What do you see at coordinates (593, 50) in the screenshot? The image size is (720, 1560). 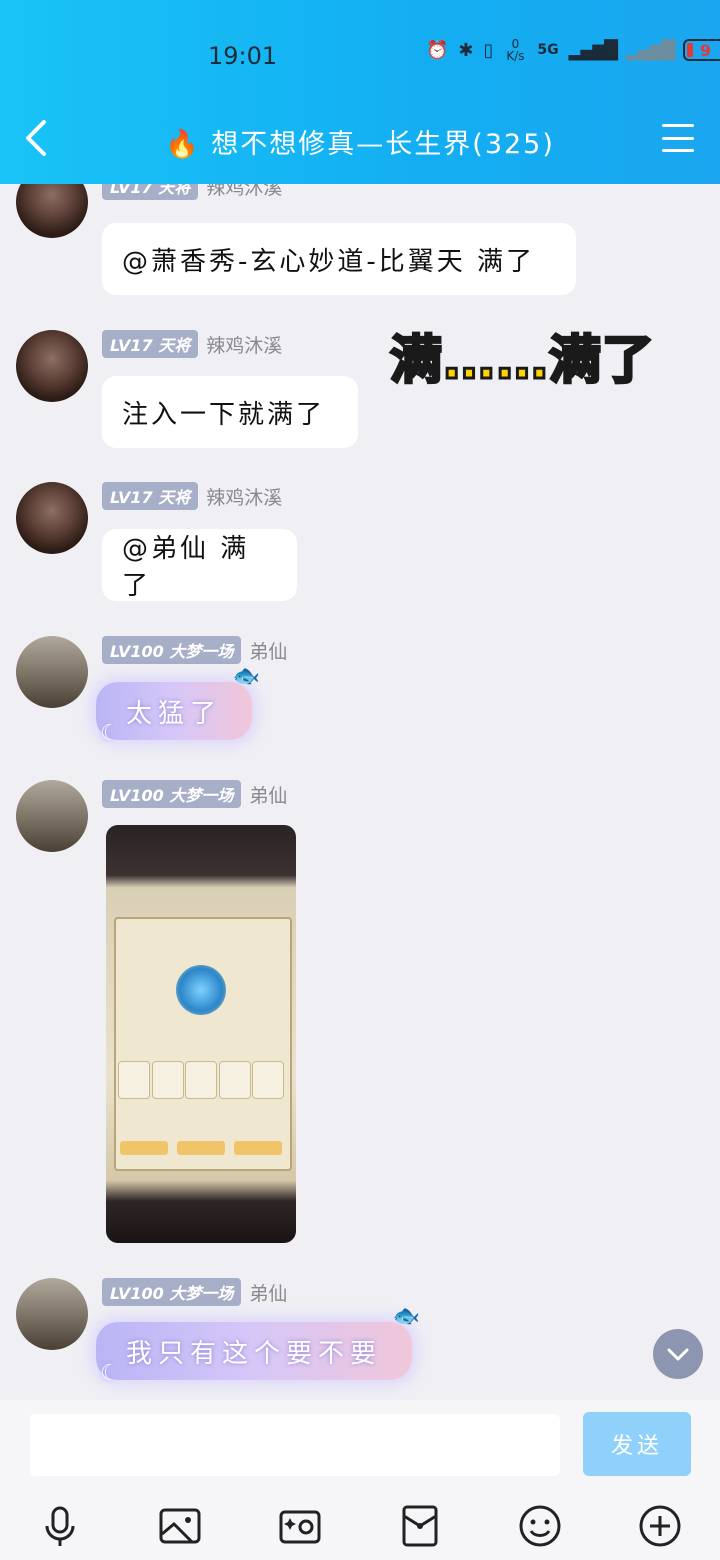 I see `signal-icon: ▂▄▆█` at bounding box center [593, 50].